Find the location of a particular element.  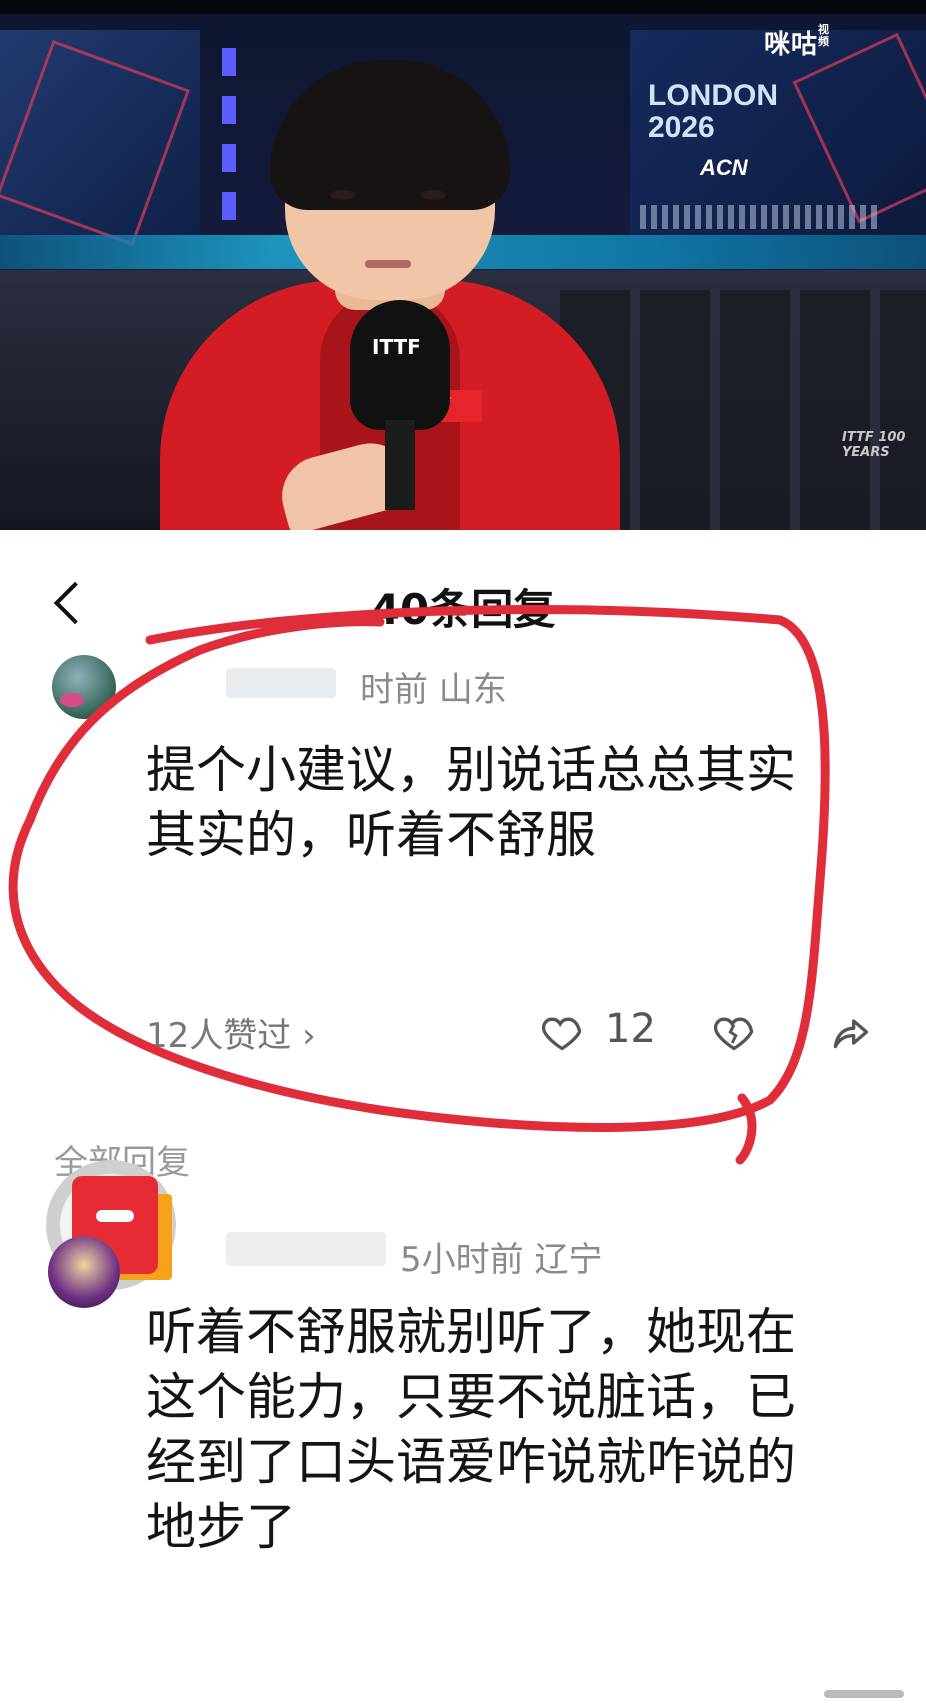

microphone is located at coordinates (400, 365).